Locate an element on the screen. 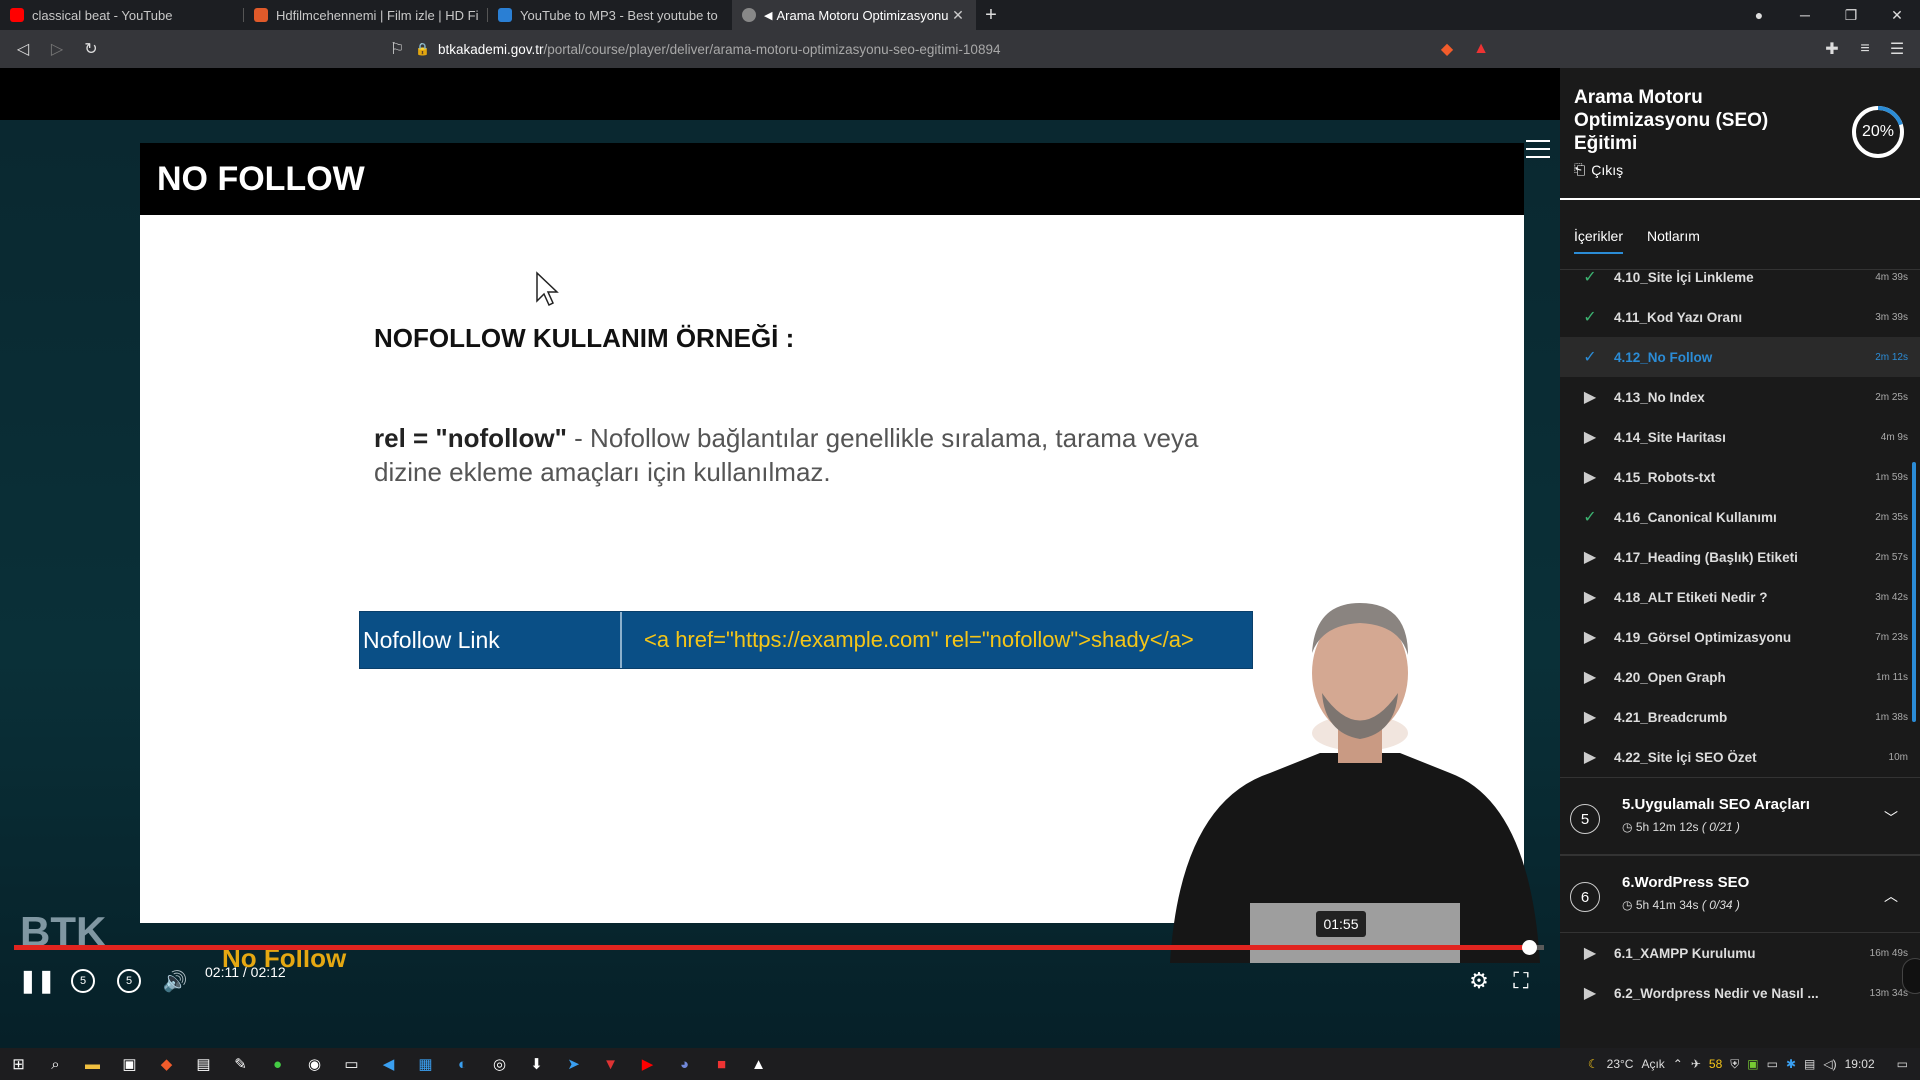 This screenshot has width=1920, height=1080. brave-shield-icon: ◆ is located at coordinates (1447, 49).